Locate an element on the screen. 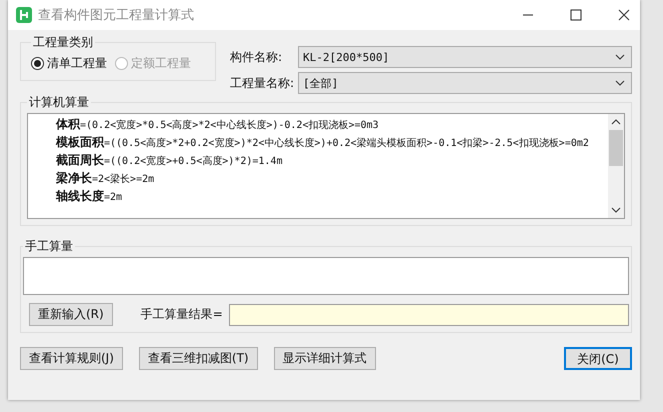 This screenshot has height=412, width=663. dialog-button: 显示详细计算式 is located at coordinates (325, 358).